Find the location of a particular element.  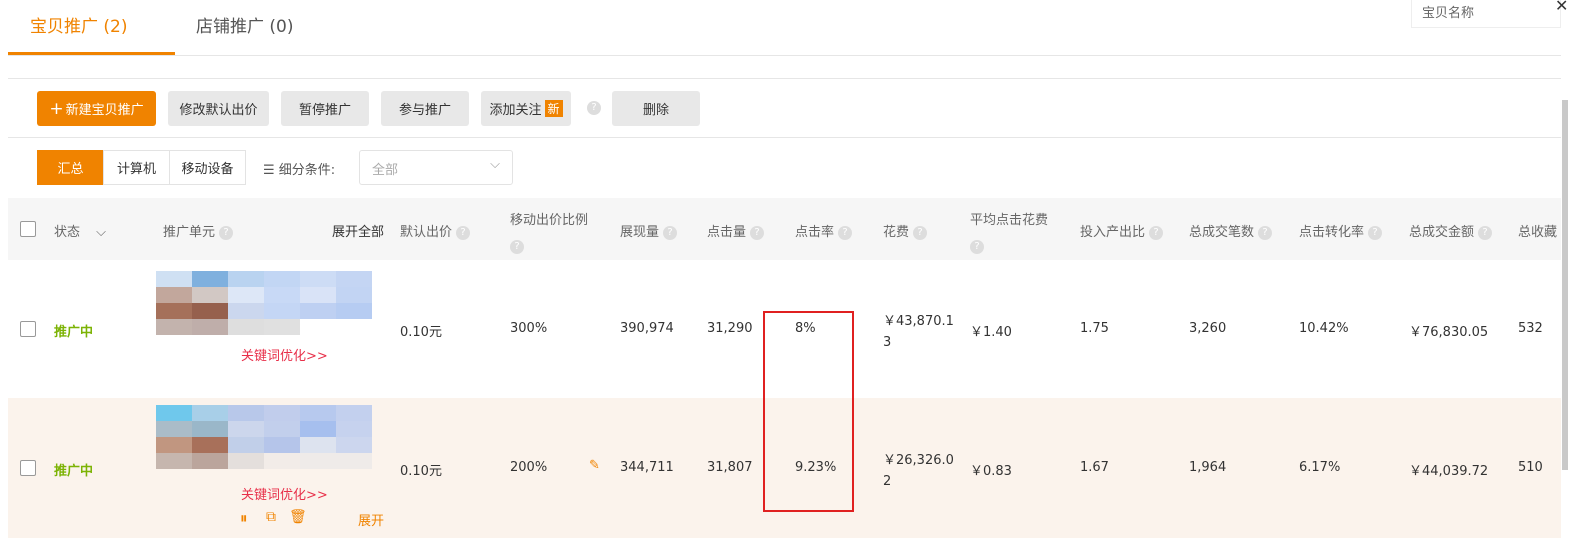

impressions: 390,974 is located at coordinates (647, 328).